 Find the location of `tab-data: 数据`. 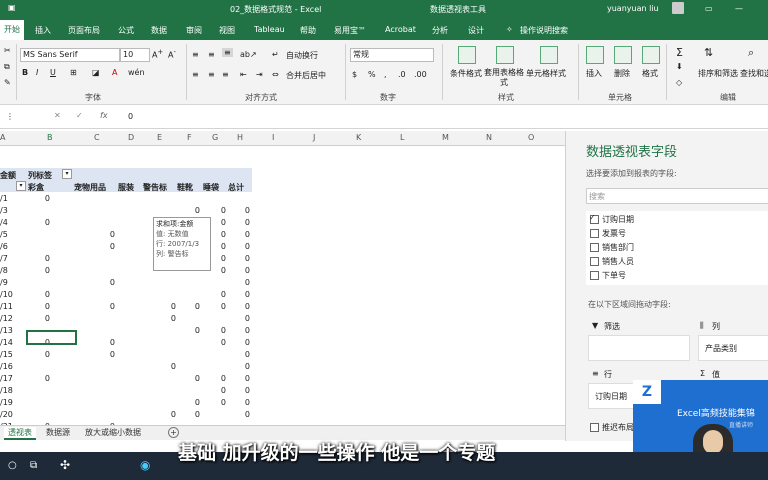

tab-data: 数据 is located at coordinates (159, 30).